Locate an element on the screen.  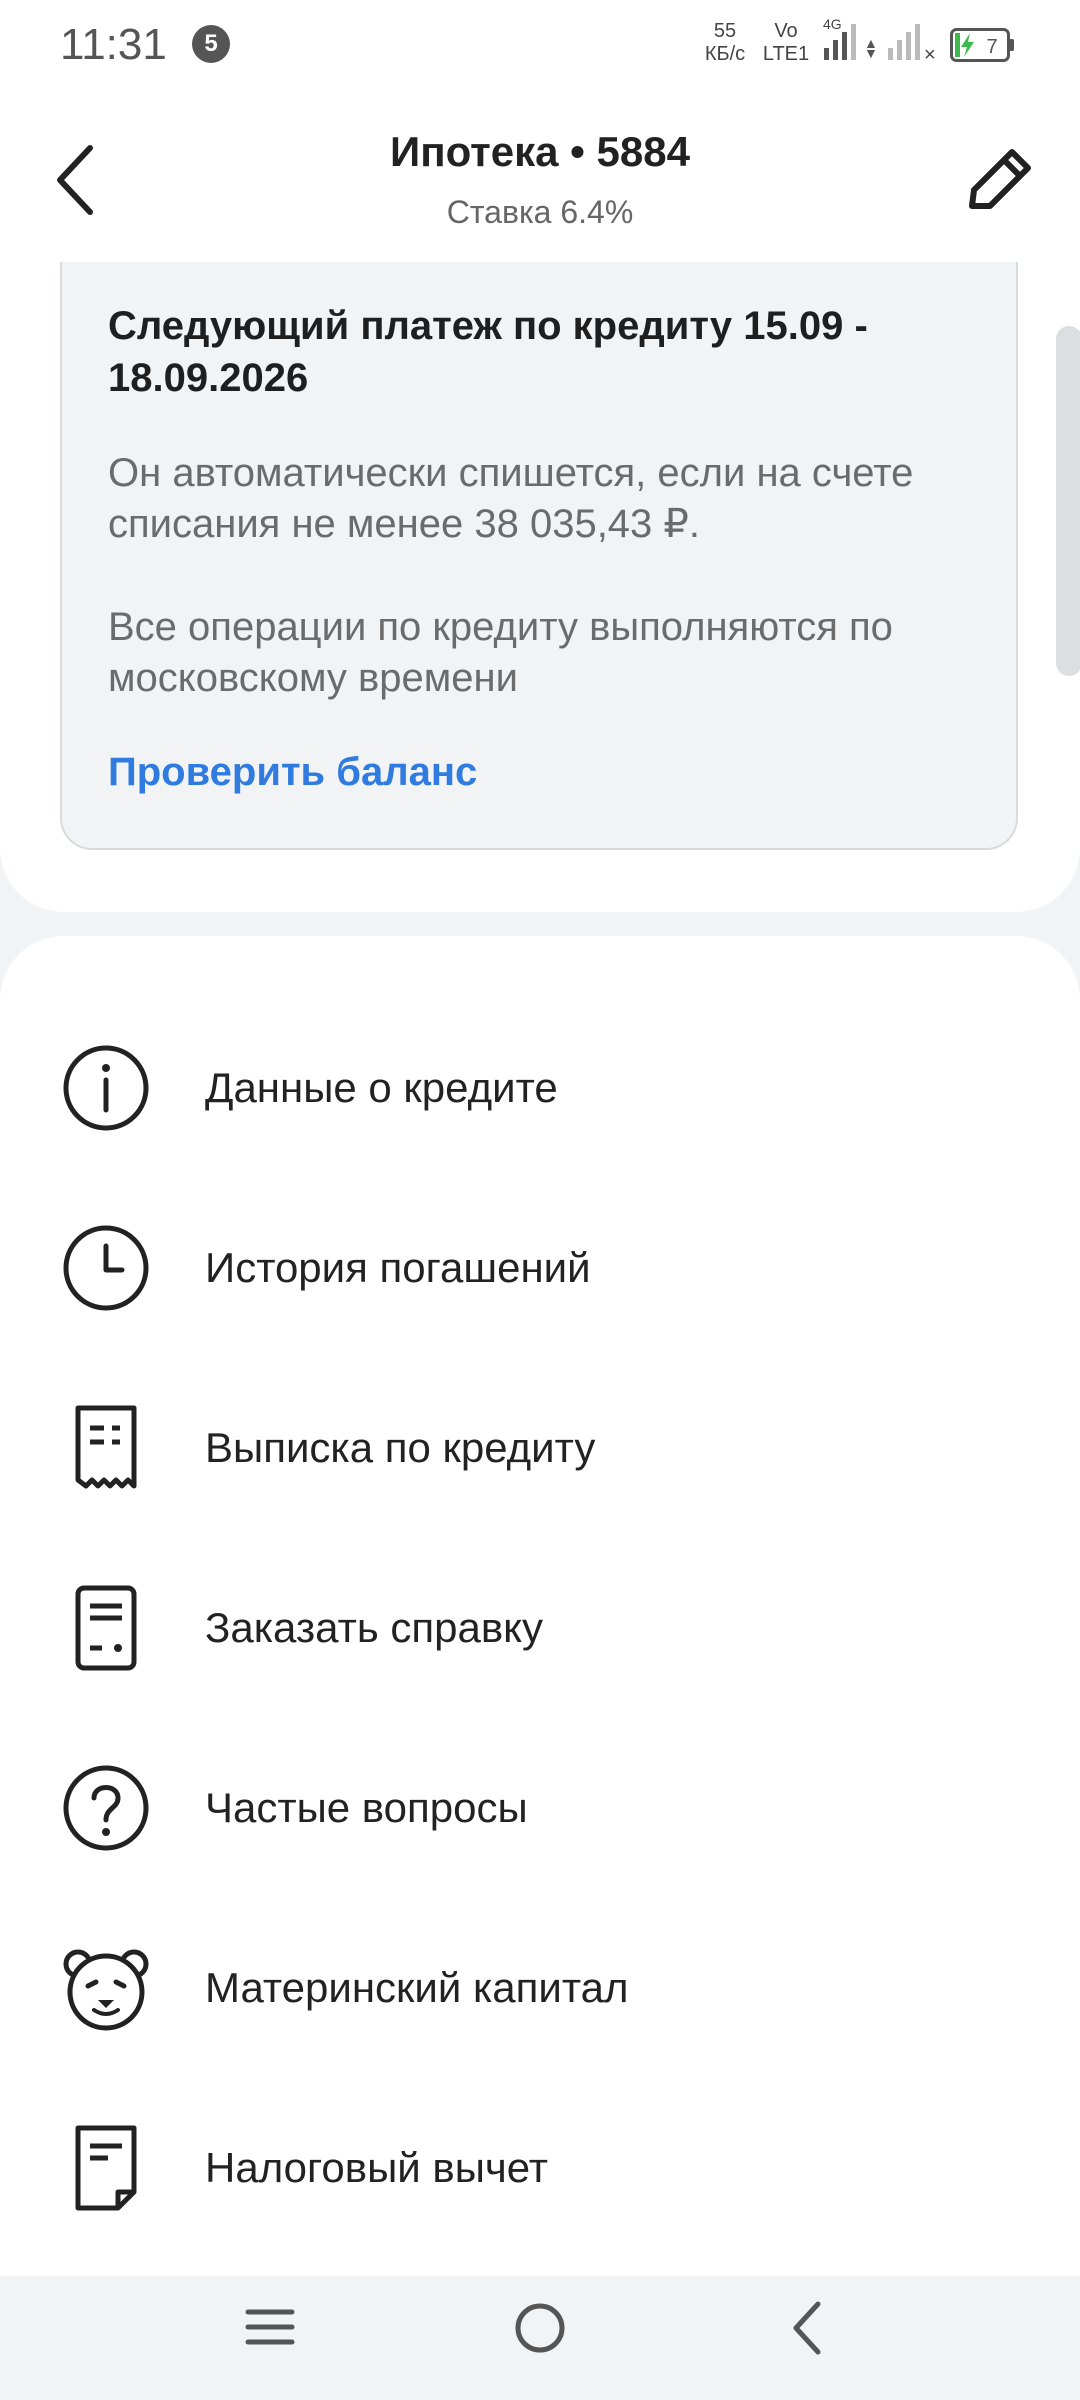
battery-level: 7 is located at coordinates (991, 47).